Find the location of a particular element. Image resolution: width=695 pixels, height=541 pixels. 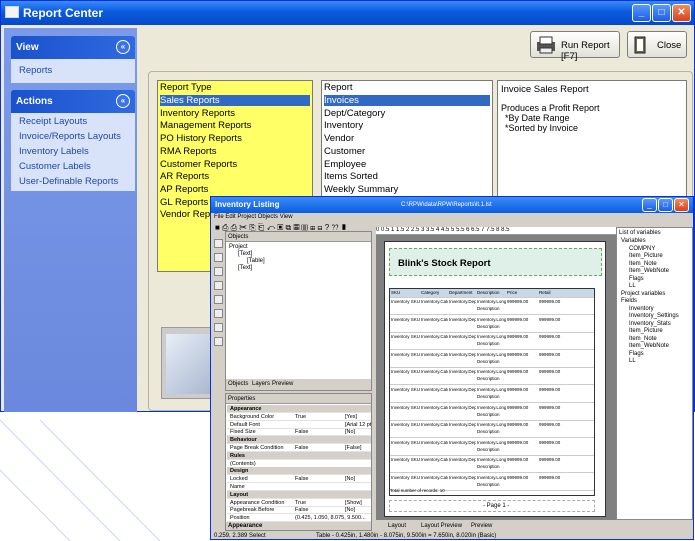

line-tool-icon is located at coordinates (218, 271).